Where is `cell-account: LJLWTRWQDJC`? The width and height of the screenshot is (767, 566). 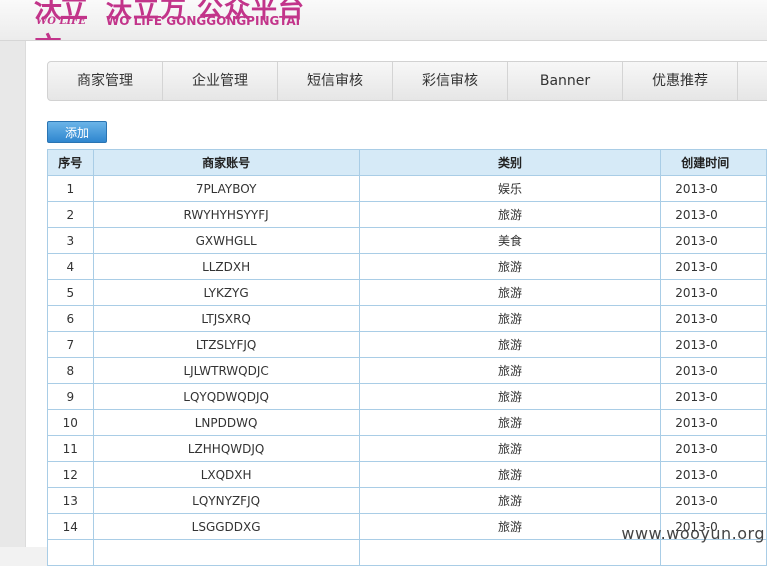 cell-account: LJLWTRWQDJC is located at coordinates (226, 370).